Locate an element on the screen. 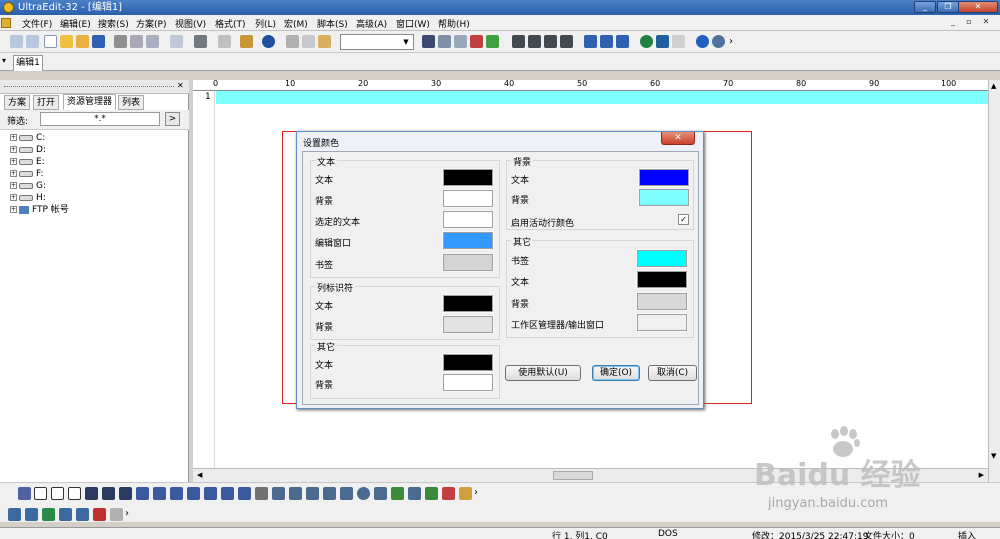 The height and width of the screenshot is (539, 1000). edit-window-swatch is located at coordinates (468, 240).